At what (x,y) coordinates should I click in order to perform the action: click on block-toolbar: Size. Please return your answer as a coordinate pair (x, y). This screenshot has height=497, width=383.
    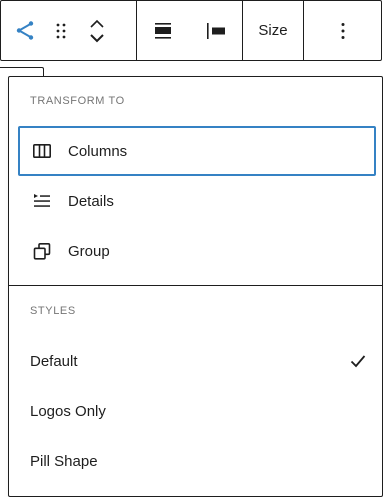
    Looking at the image, I should click on (191, 30).